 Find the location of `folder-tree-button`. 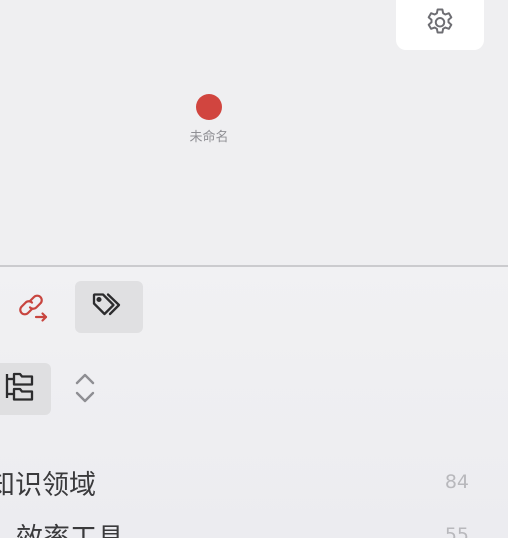

folder-tree-button is located at coordinates (25, 389).